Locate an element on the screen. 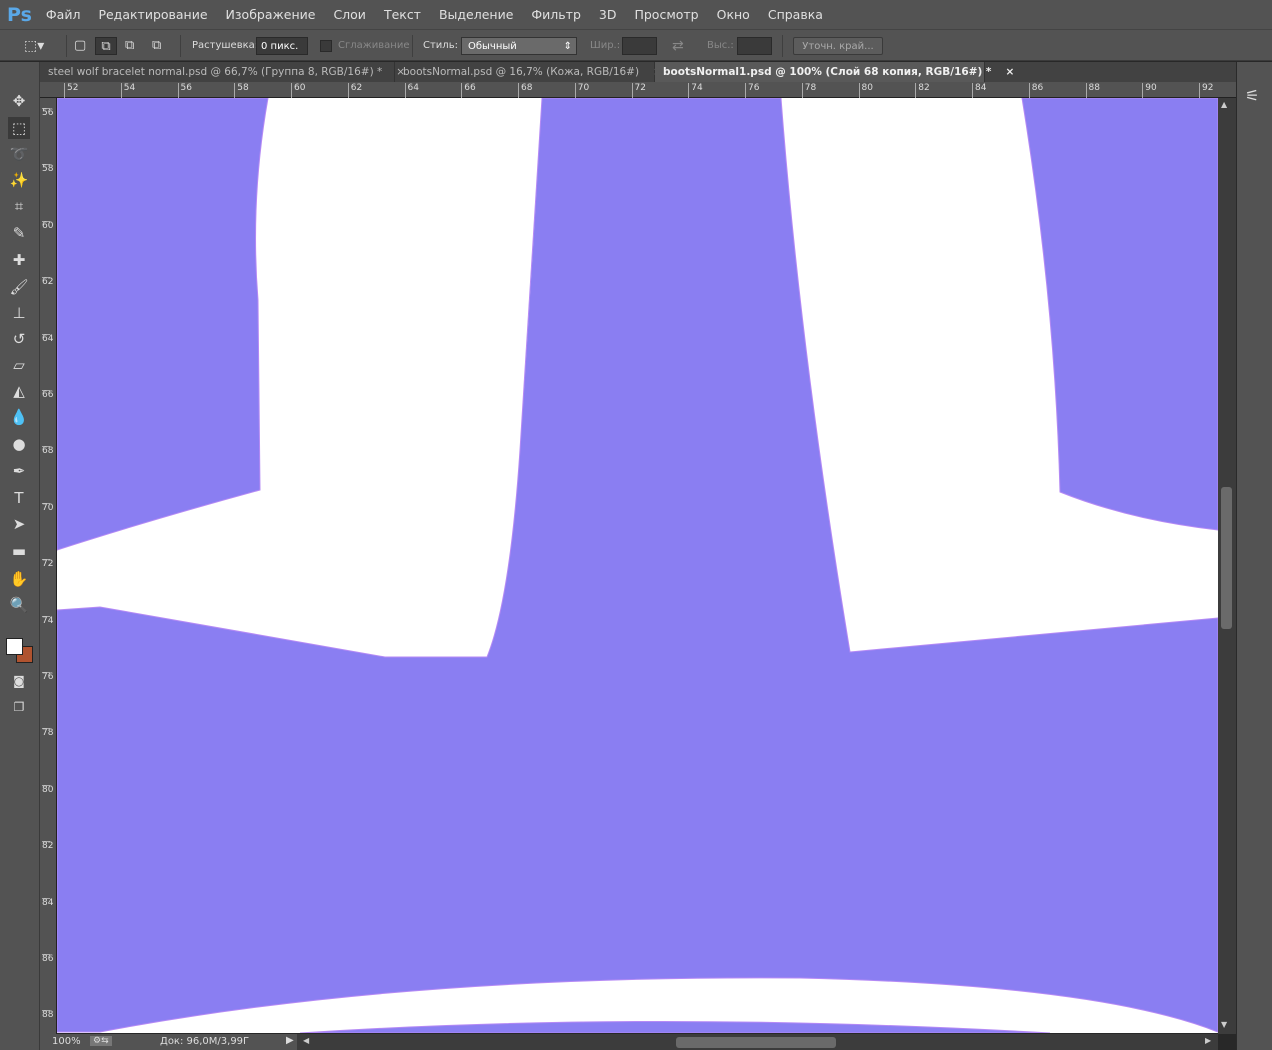 Image resolution: width=1272 pixels, height=1050 pixels. style-select: Обычный ⇕ is located at coordinates (519, 46).